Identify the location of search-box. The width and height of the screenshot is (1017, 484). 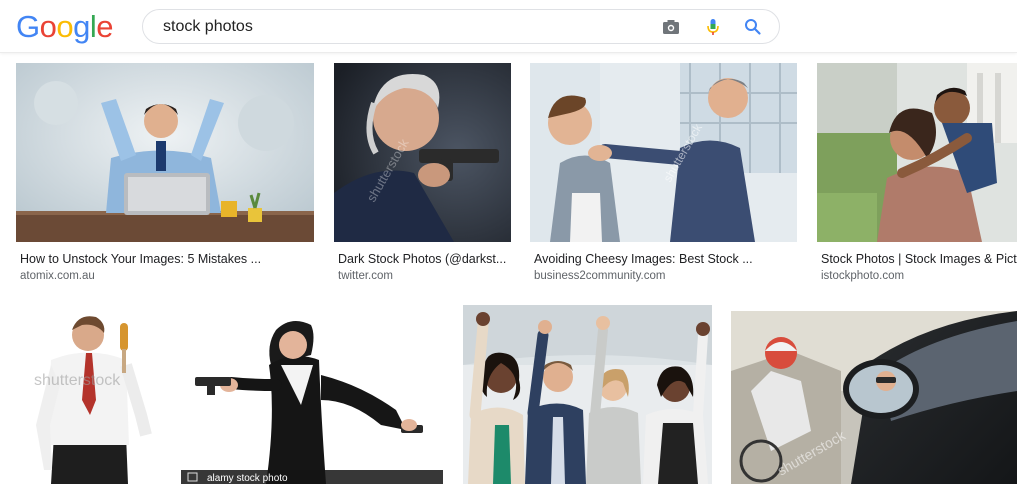
(461, 26).